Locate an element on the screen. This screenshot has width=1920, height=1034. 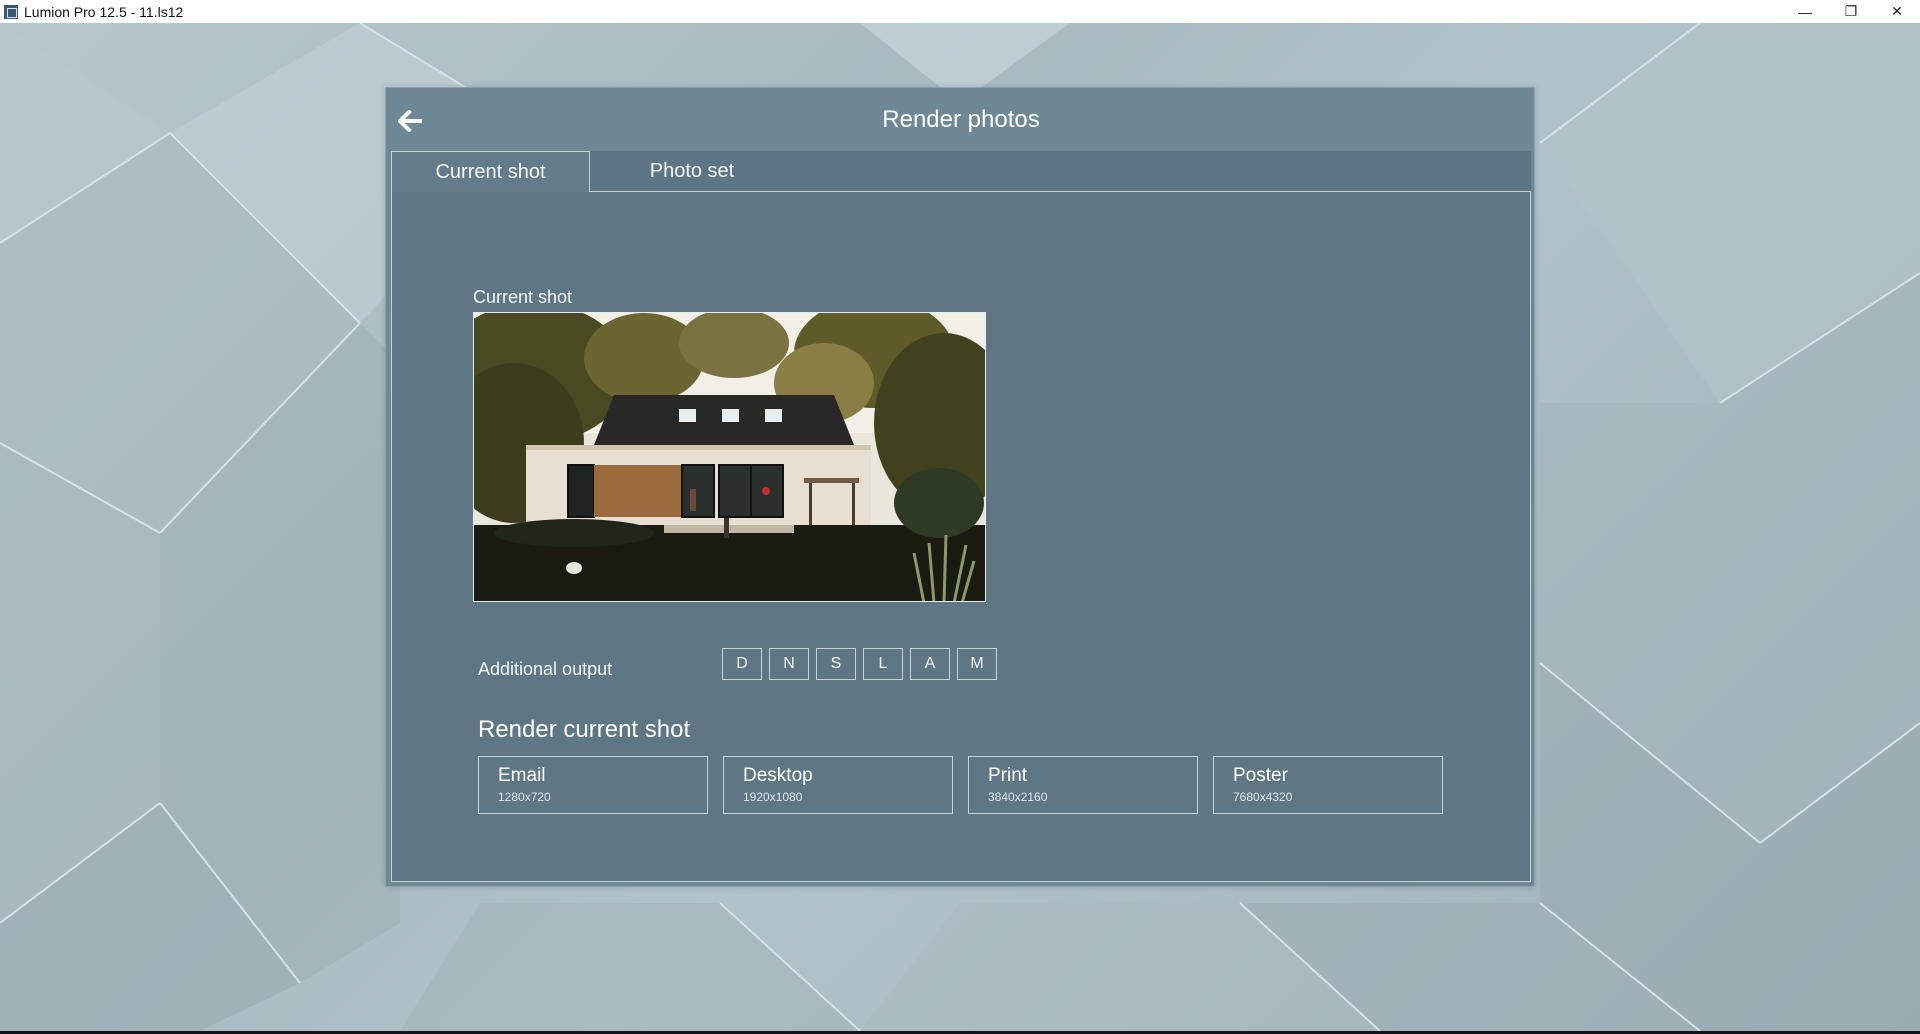
restore-button: ❐ is located at coordinates (1851, 11).